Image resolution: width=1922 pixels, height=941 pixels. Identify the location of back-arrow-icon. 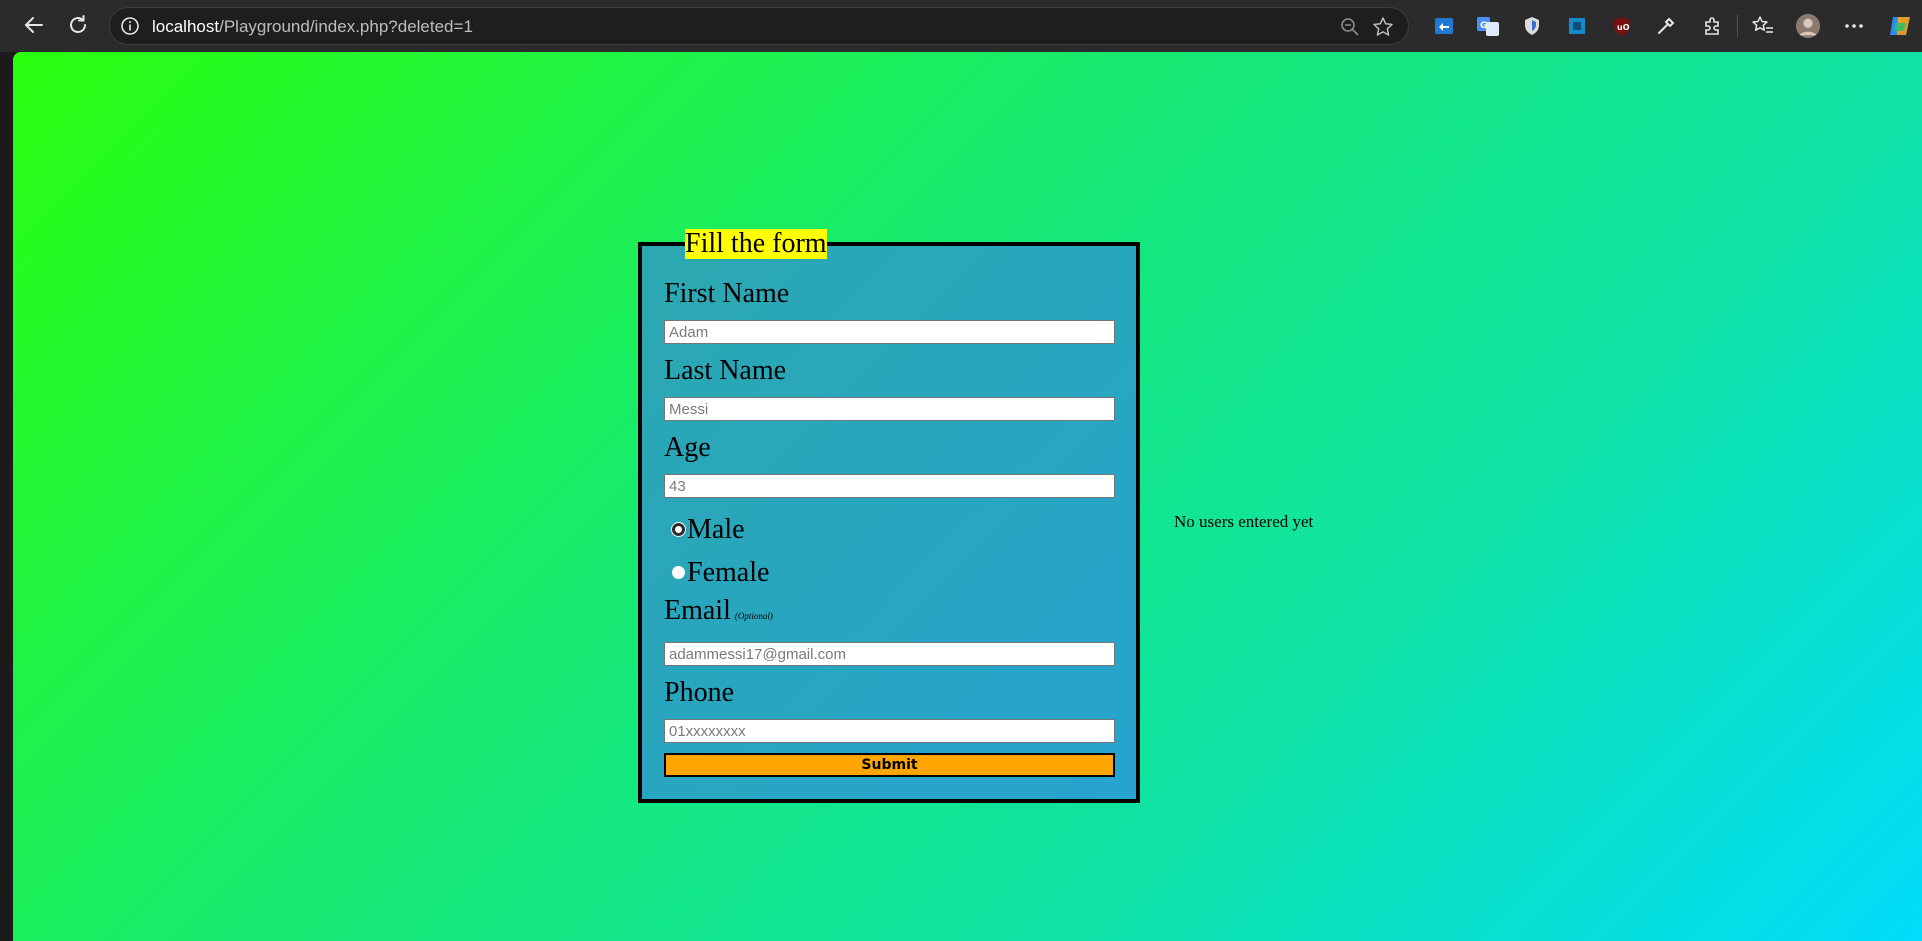
(33, 25).